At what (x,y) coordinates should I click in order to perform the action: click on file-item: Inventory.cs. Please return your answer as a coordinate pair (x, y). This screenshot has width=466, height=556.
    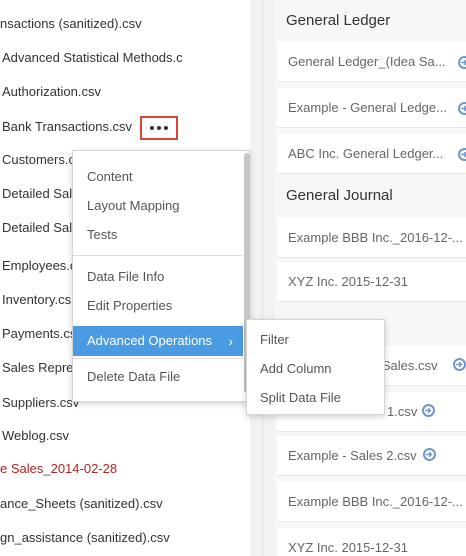
    Looking at the image, I should click on (36, 300).